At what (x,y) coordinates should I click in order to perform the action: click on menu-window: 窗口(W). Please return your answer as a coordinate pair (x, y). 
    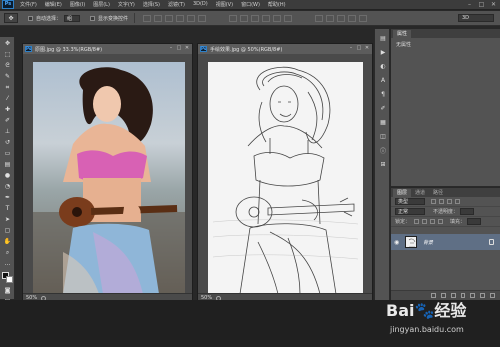
    Looking at the image, I should click on (250, 4).